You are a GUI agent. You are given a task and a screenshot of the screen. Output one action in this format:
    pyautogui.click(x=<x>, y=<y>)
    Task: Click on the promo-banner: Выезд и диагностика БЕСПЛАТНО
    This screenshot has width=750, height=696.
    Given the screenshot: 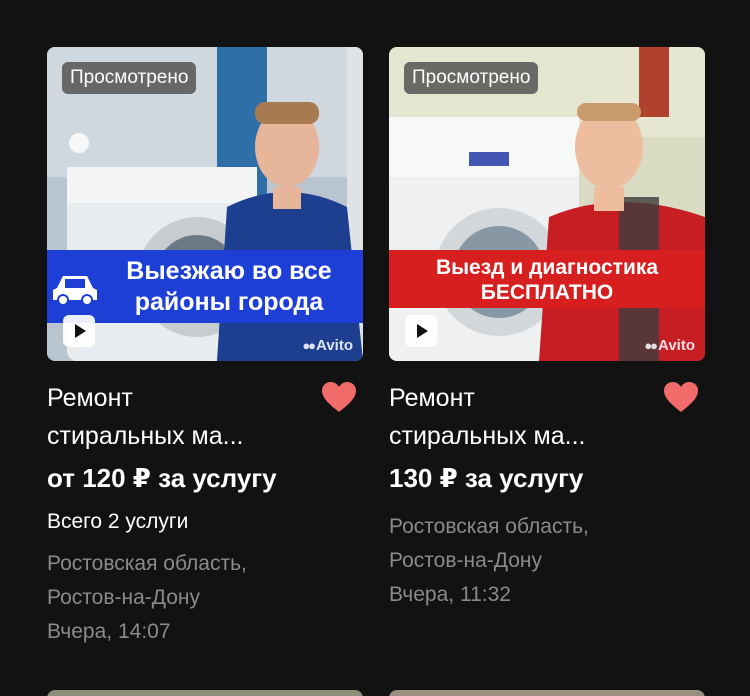 What is the action you would take?
    pyautogui.click(x=547, y=279)
    